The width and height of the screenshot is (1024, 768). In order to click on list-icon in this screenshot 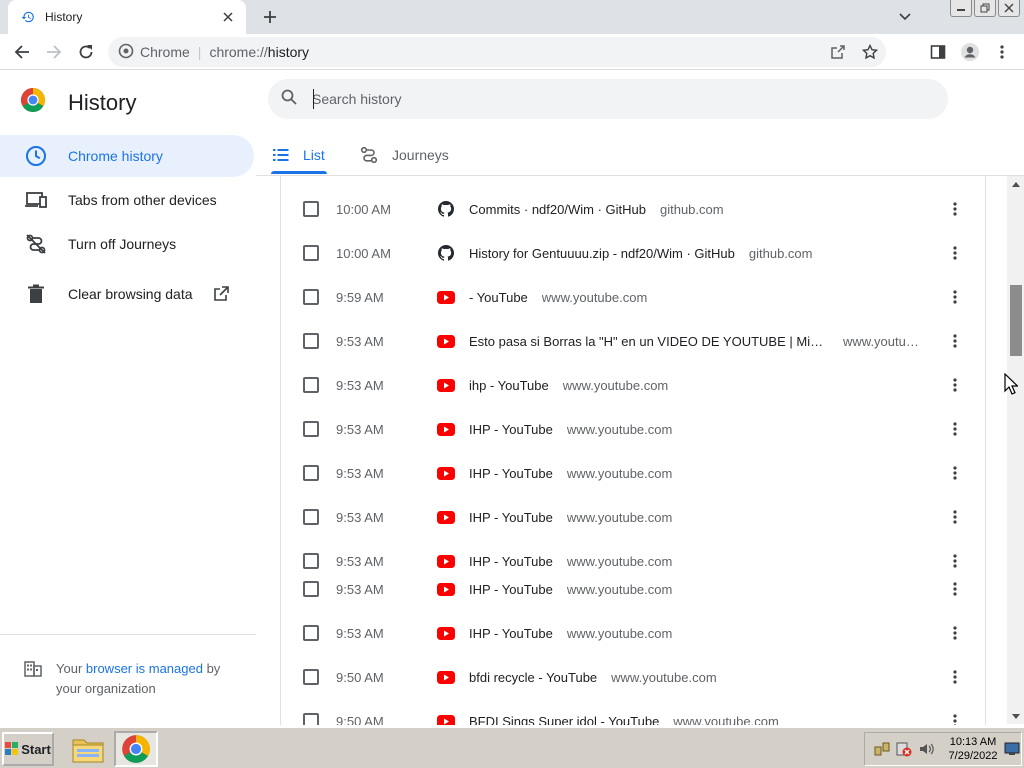, I will do `click(281, 155)`.